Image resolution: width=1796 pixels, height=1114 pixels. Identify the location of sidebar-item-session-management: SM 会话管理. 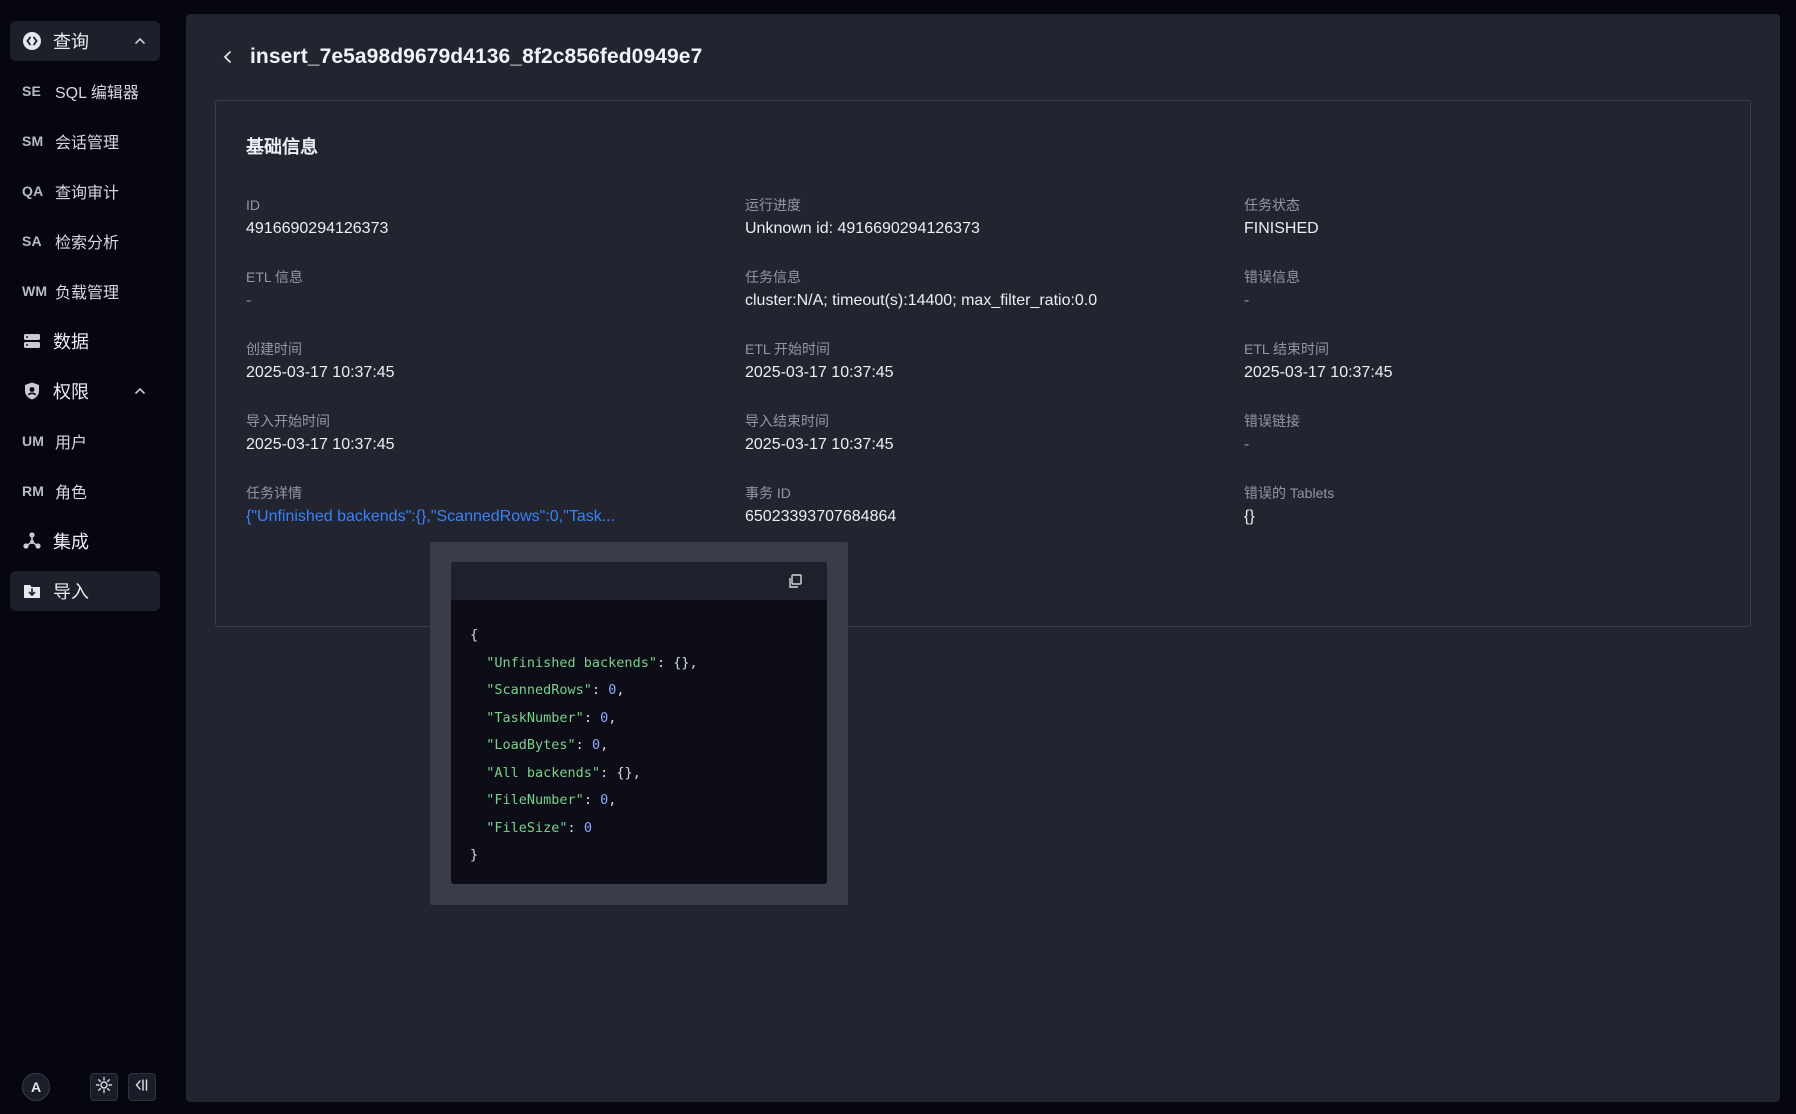
(85, 141).